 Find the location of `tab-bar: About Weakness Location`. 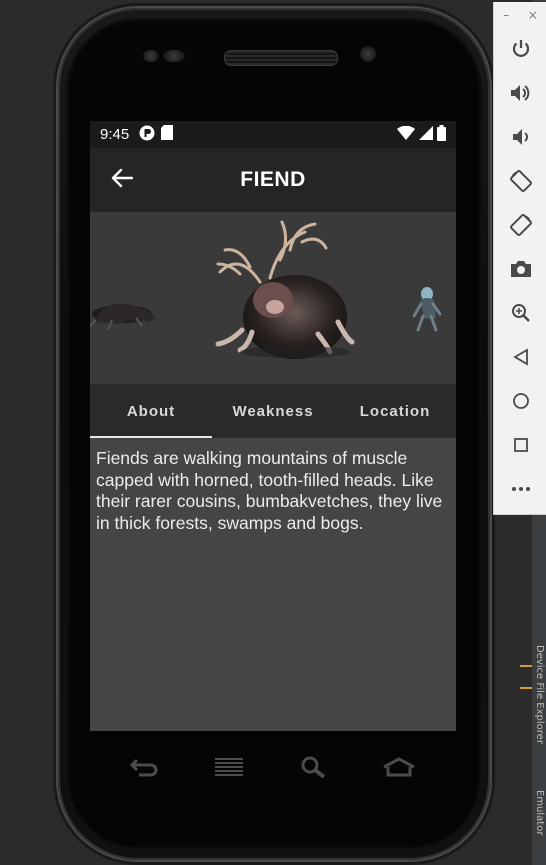

tab-bar: About Weakness Location is located at coordinates (273, 411).